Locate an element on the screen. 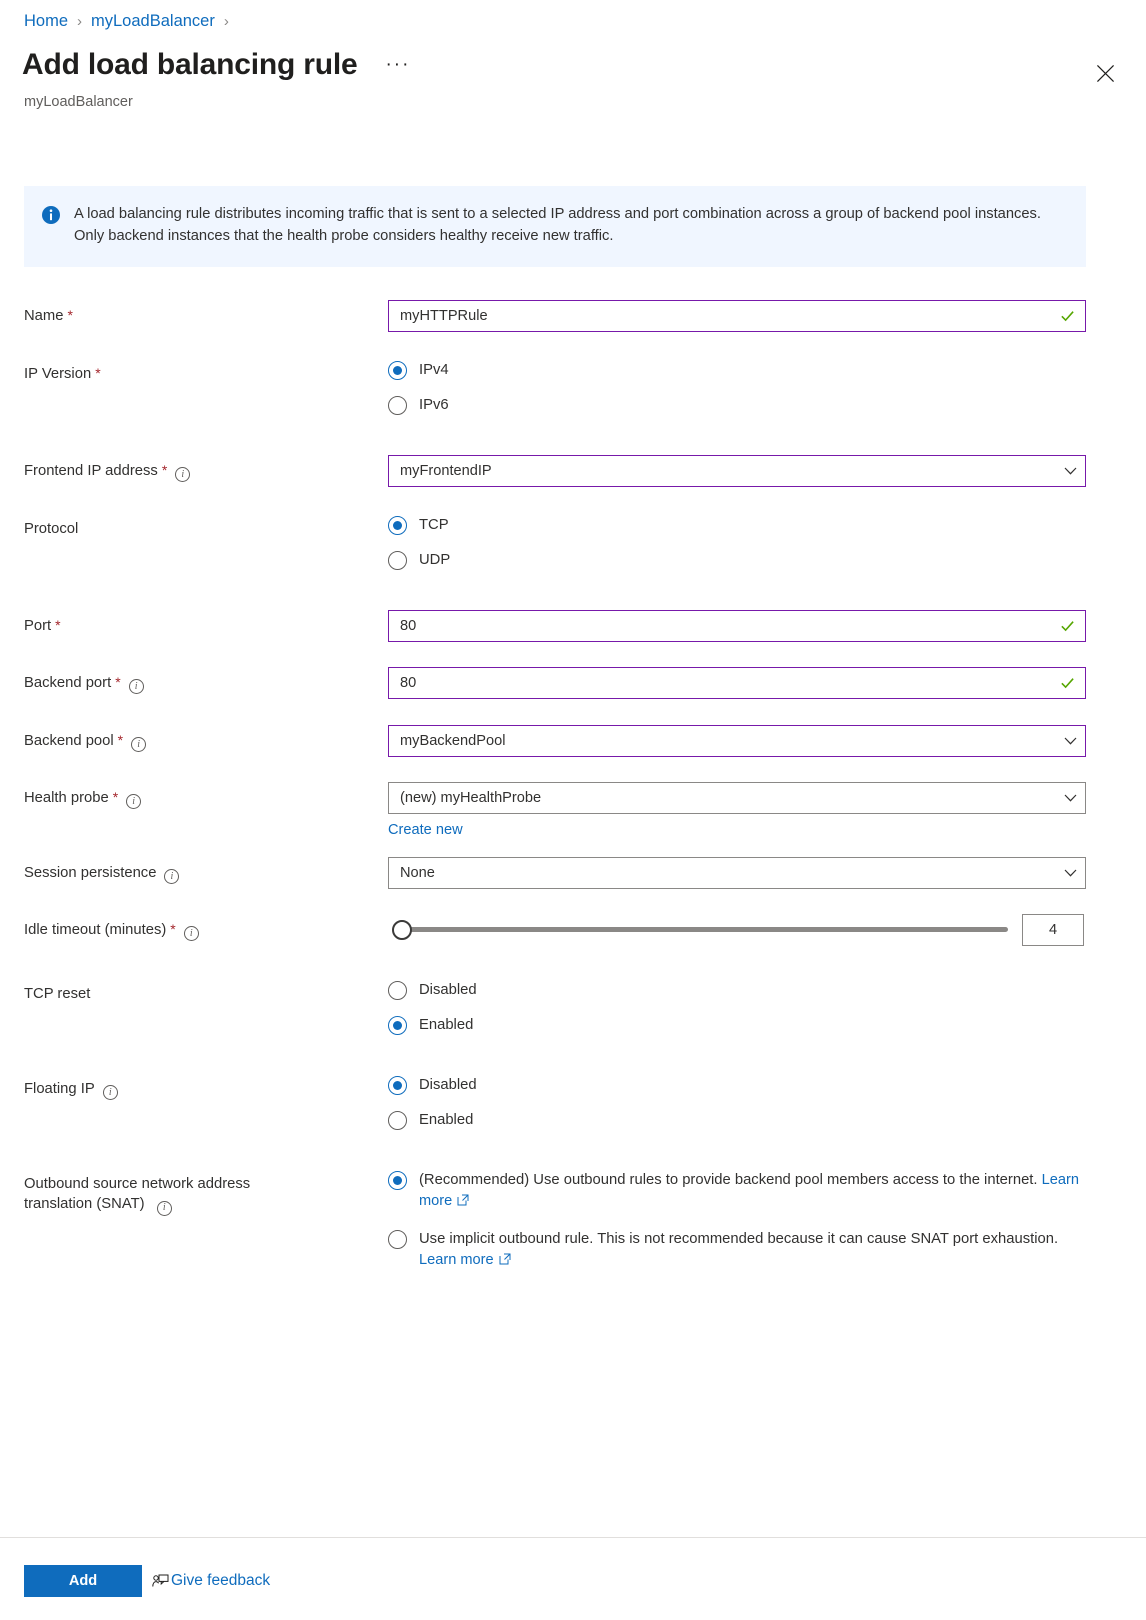  add-button: Add is located at coordinates (83, 1581).